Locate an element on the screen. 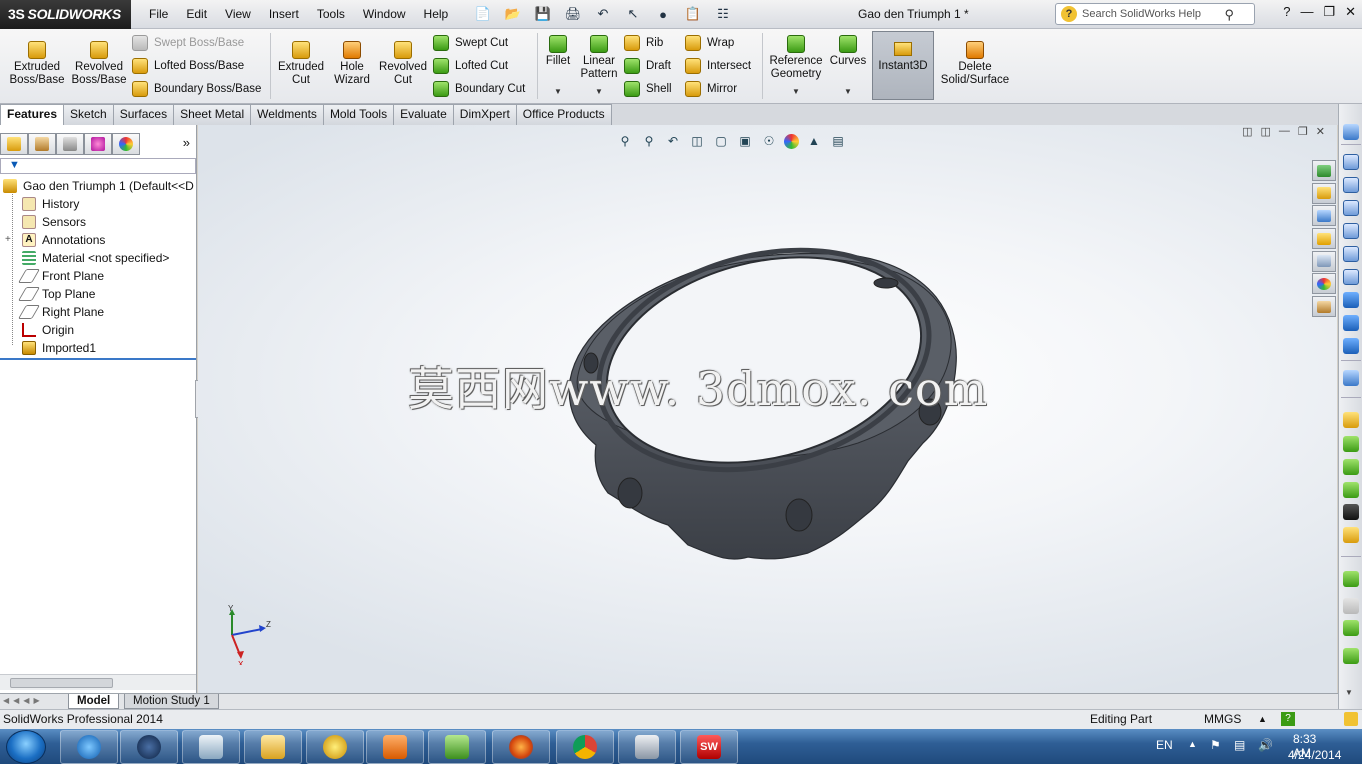 Image resolution: width=1362 pixels, height=764 pixels. boundary-cut-button: Boundary Cut is located at coordinates (479, 89).